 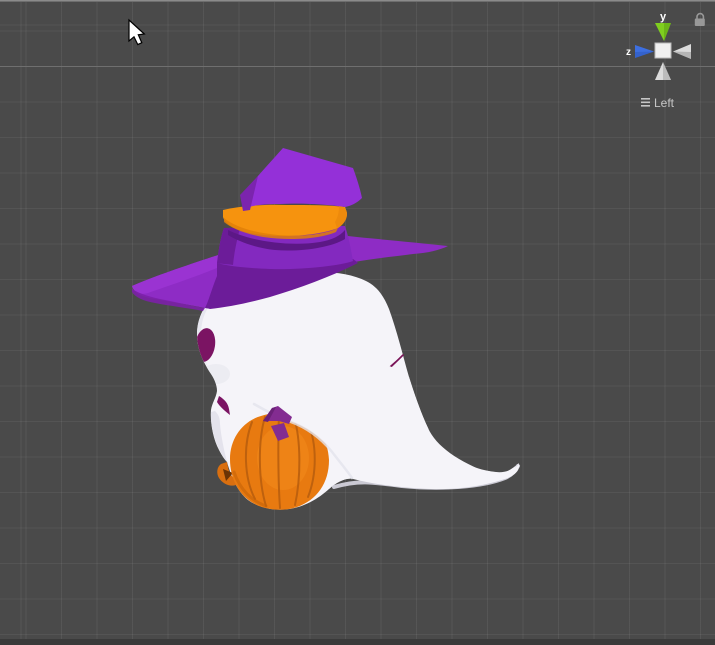 What do you see at coordinates (664, 103) in the screenshot?
I see `gizmo-view-label: Left` at bounding box center [664, 103].